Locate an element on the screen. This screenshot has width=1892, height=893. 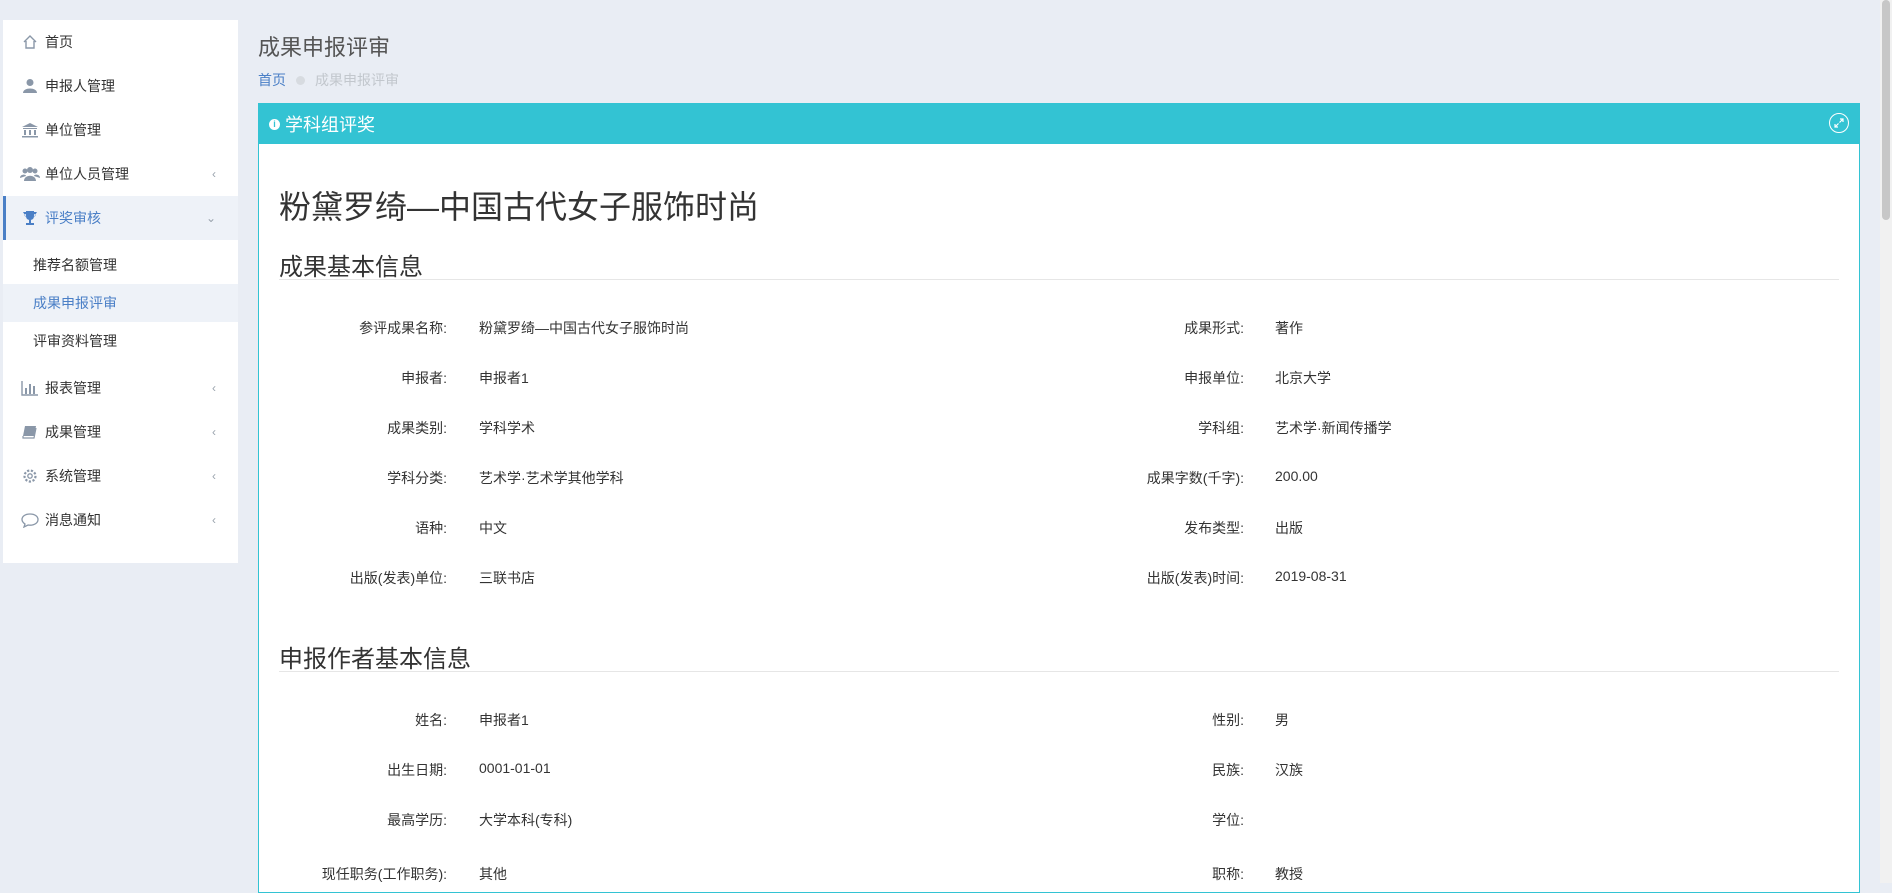
sidebar-item-label: 单位人员管理 is located at coordinates (87, 174).